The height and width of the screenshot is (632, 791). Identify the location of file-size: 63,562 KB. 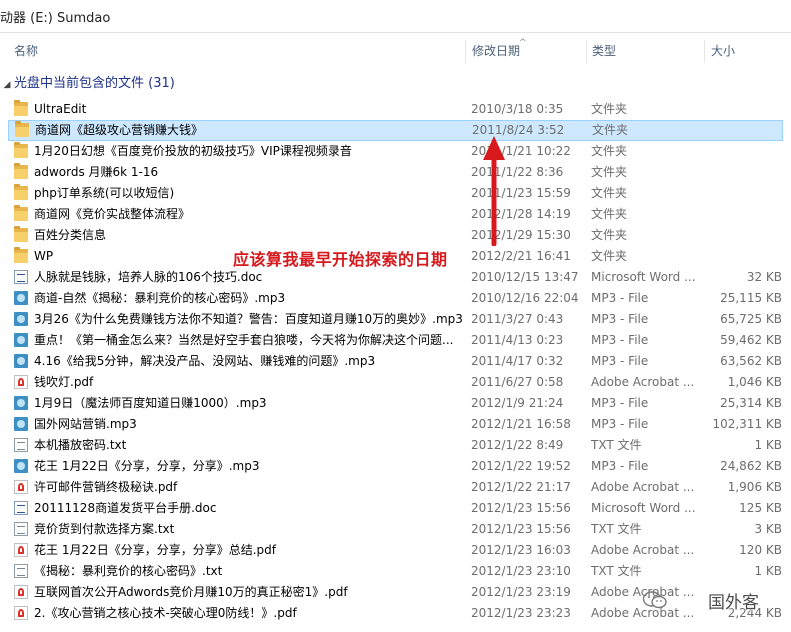
(751, 361).